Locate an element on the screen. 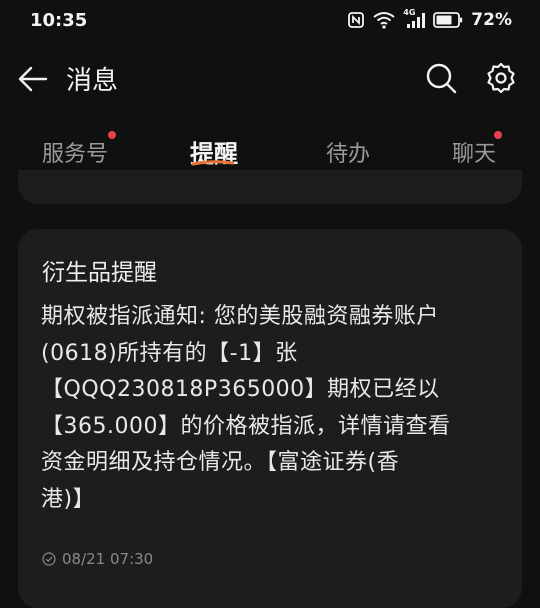 This screenshot has height=608, width=540. message-timestamp: 08/21 07:30 is located at coordinates (97, 559).